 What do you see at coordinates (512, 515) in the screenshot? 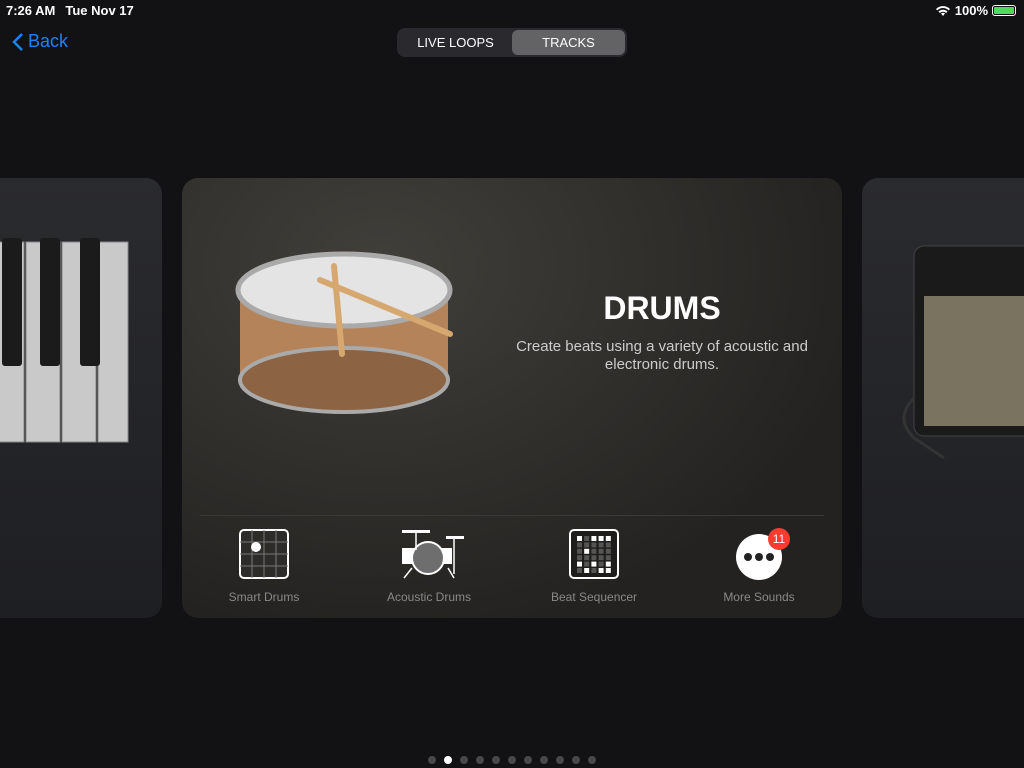
I see `divider` at bounding box center [512, 515].